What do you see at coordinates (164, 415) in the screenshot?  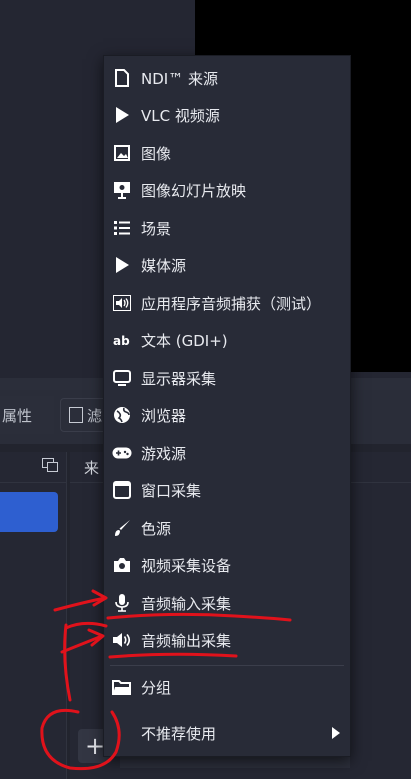 I see `menu-item-label: 浏览器` at bounding box center [164, 415].